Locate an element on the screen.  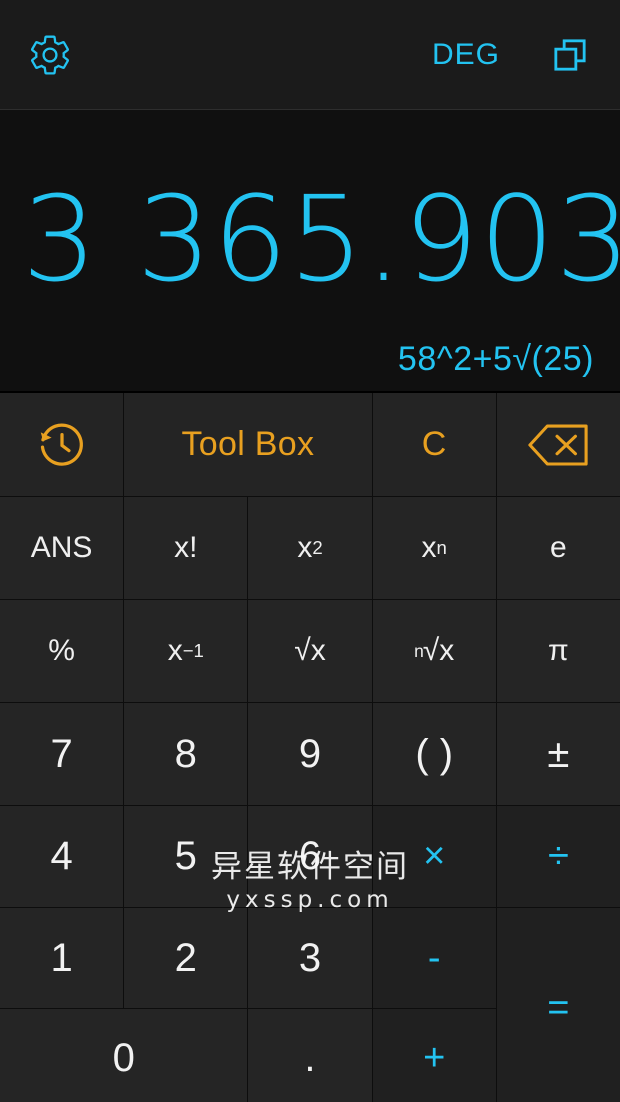
digit-5-key: 5 is located at coordinates (186, 856).